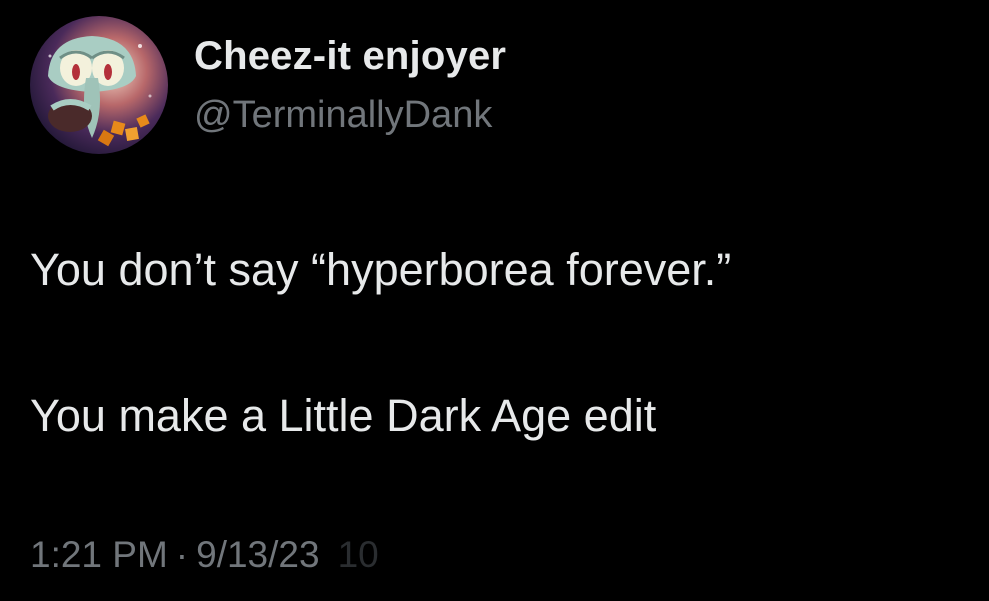 The image size is (989, 601). Describe the element at coordinates (343, 115) in the screenshot. I see `user-handle: @TerminallyDank` at that location.